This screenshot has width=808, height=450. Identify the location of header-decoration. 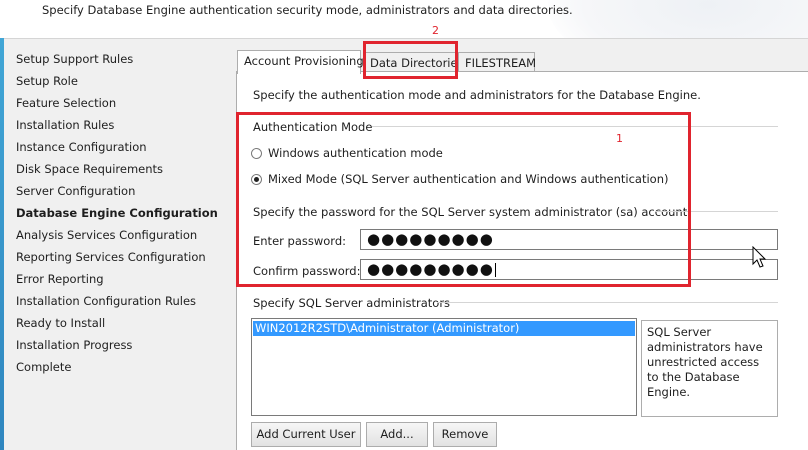
(678, 19).